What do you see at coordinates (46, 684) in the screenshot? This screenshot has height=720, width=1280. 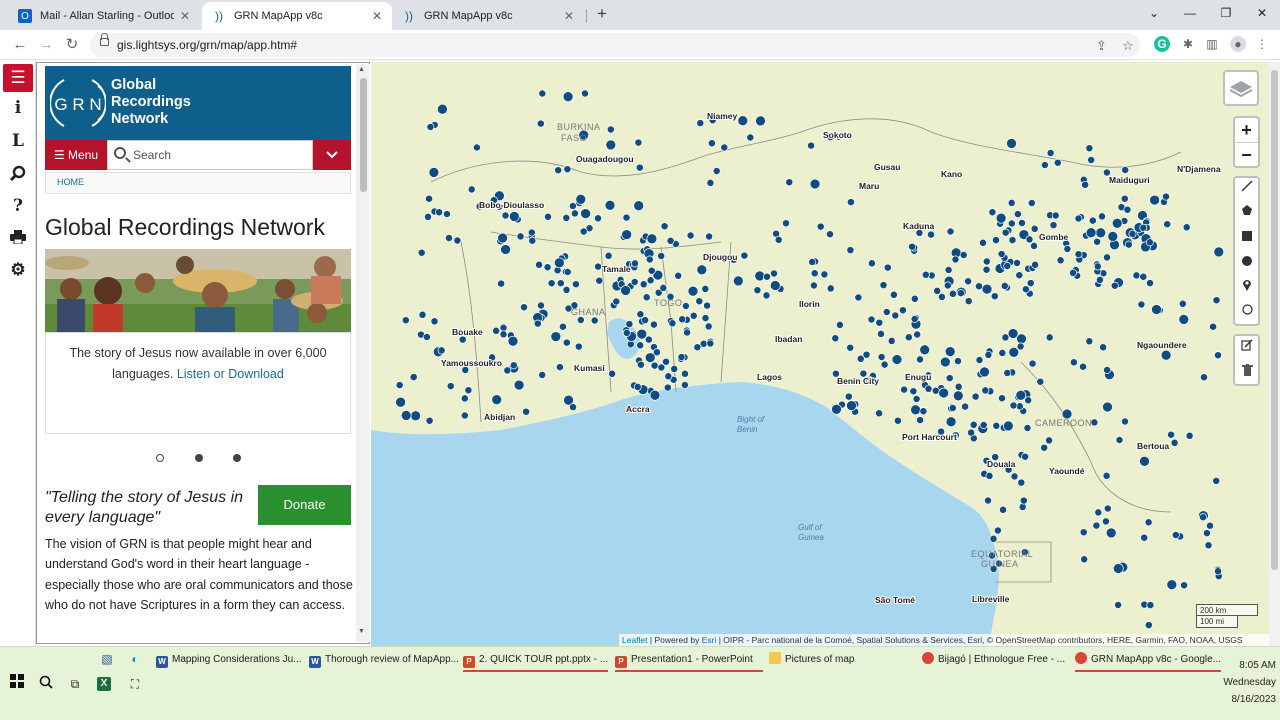 I see `taskbar-search-icon` at bounding box center [46, 684].